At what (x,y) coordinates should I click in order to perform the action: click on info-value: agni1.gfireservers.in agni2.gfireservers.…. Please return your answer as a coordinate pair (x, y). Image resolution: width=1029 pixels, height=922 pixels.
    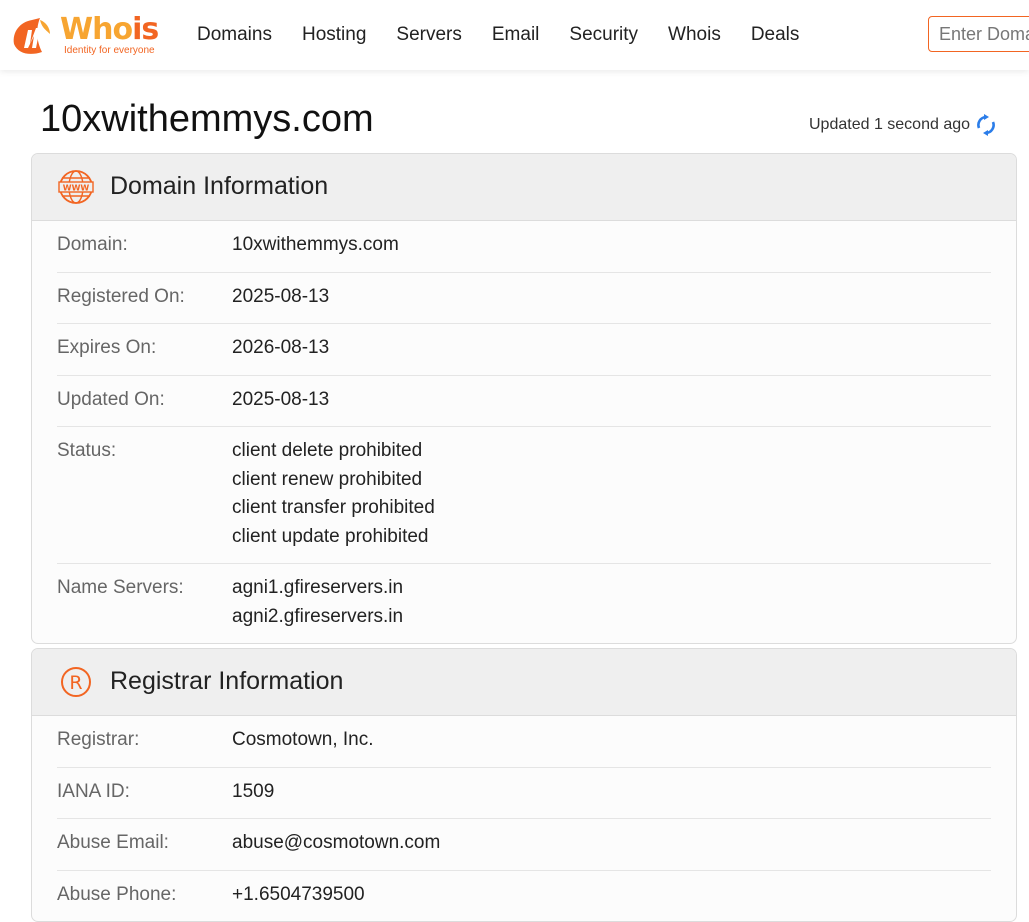
    Looking at the image, I should click on (317, 602).